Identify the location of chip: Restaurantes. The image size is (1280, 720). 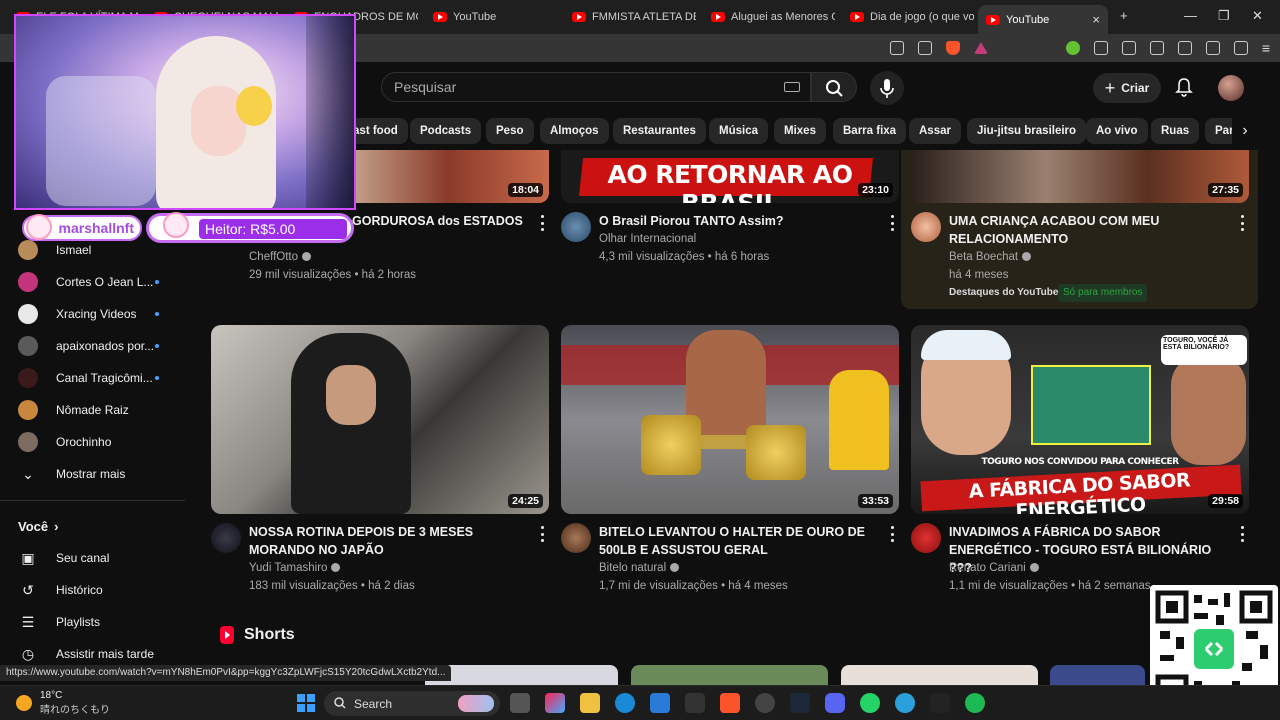
(659, 131).